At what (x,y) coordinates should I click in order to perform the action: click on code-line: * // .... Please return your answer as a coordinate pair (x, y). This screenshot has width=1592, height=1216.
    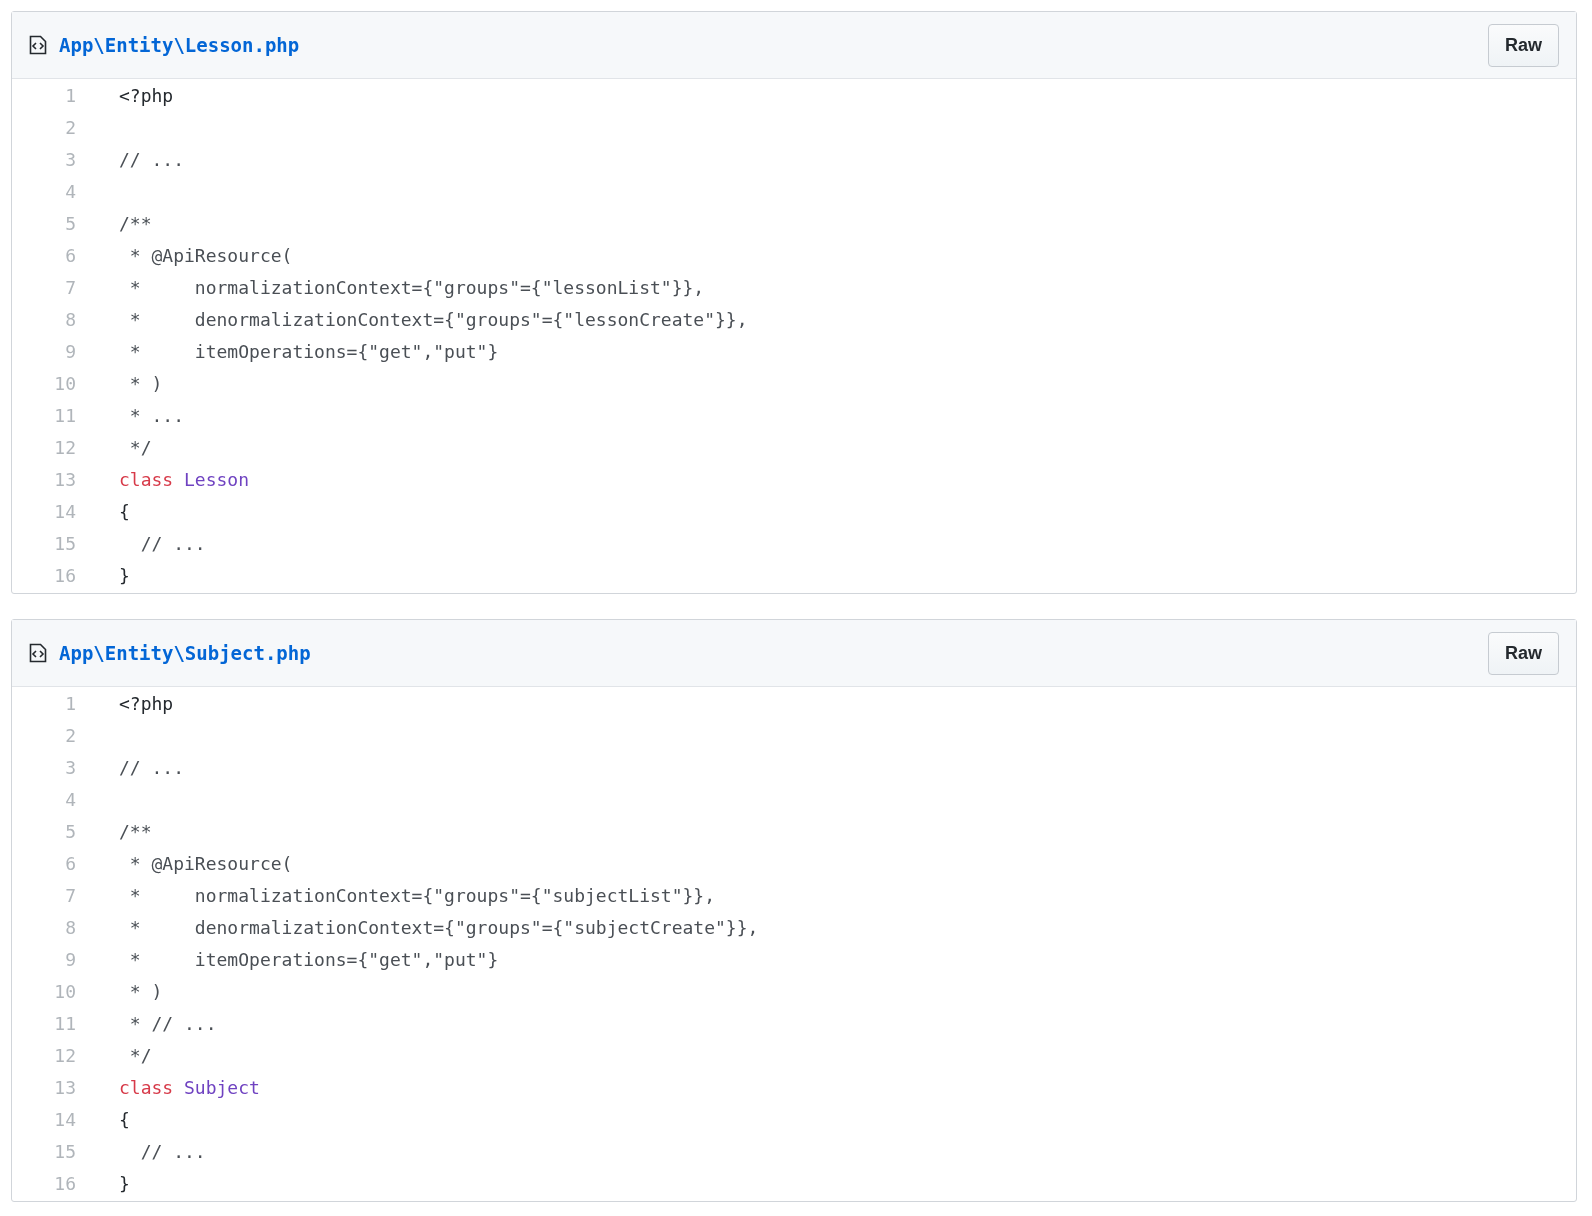
    Looking at the image, I should click on (172, 1023).